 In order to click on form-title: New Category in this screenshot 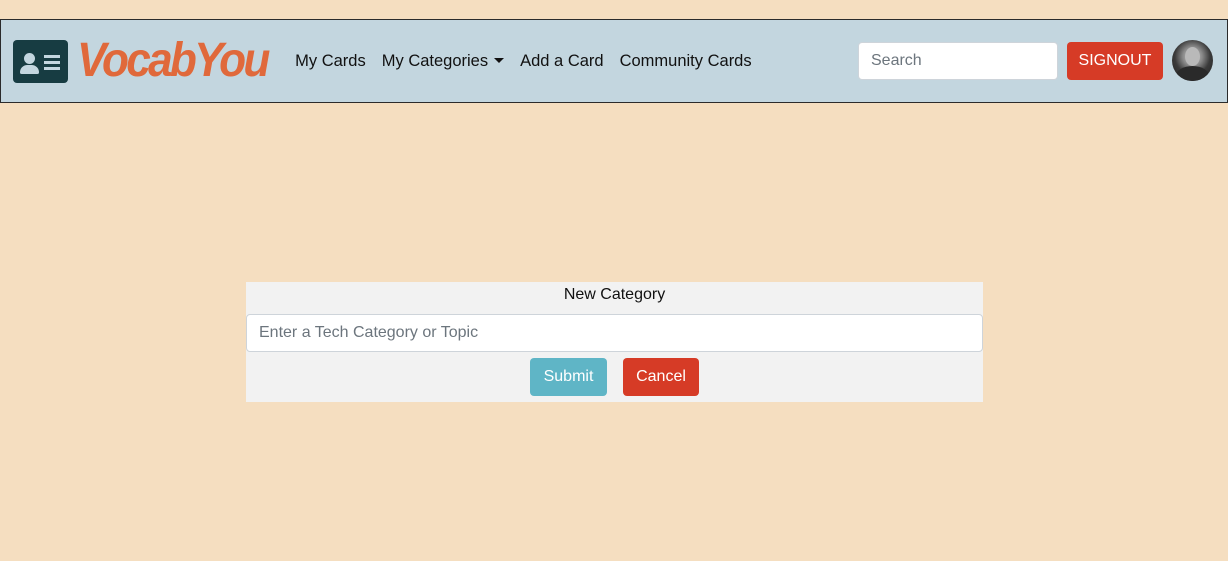, I will do `click(614, 294)`.